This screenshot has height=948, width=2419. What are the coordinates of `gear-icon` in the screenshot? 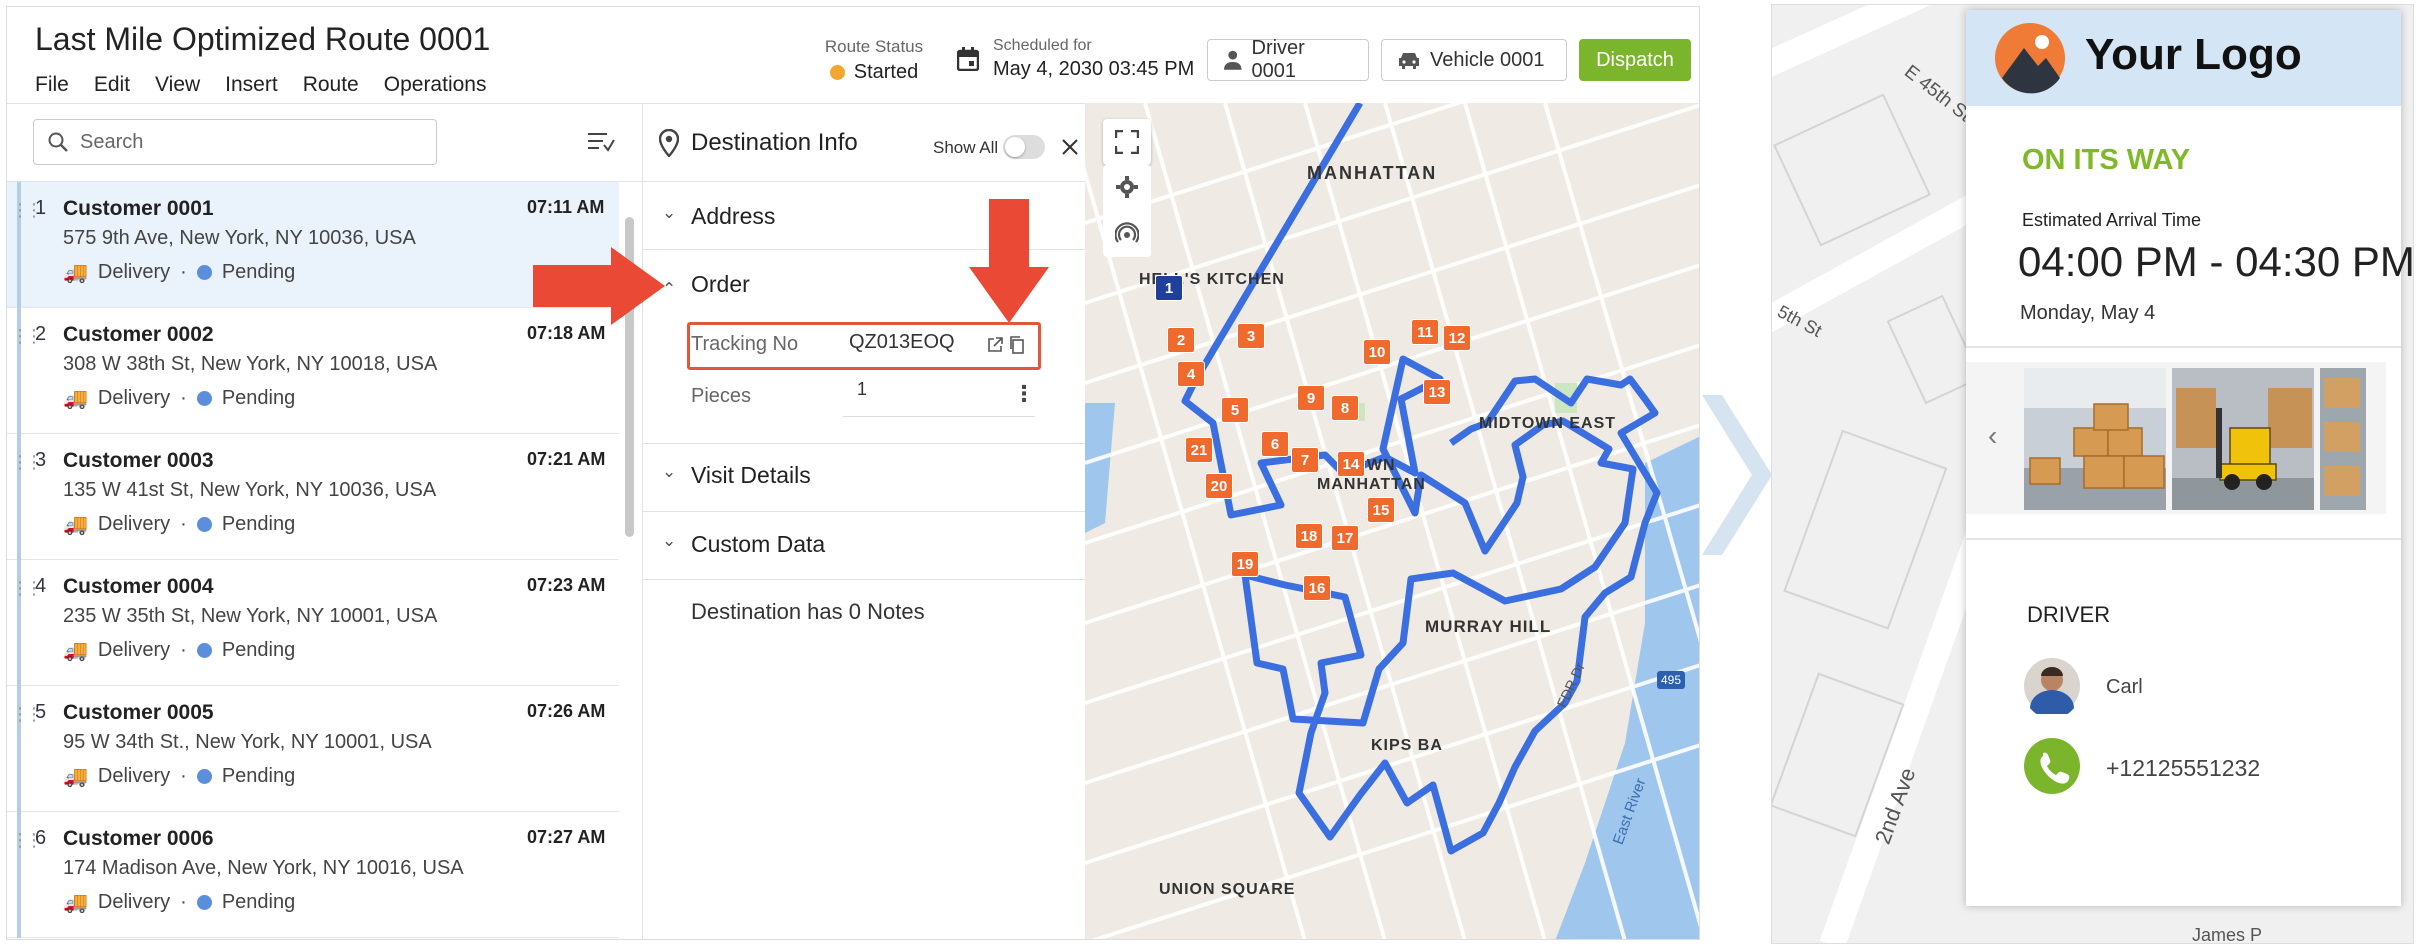 It's located at (1127, 187).